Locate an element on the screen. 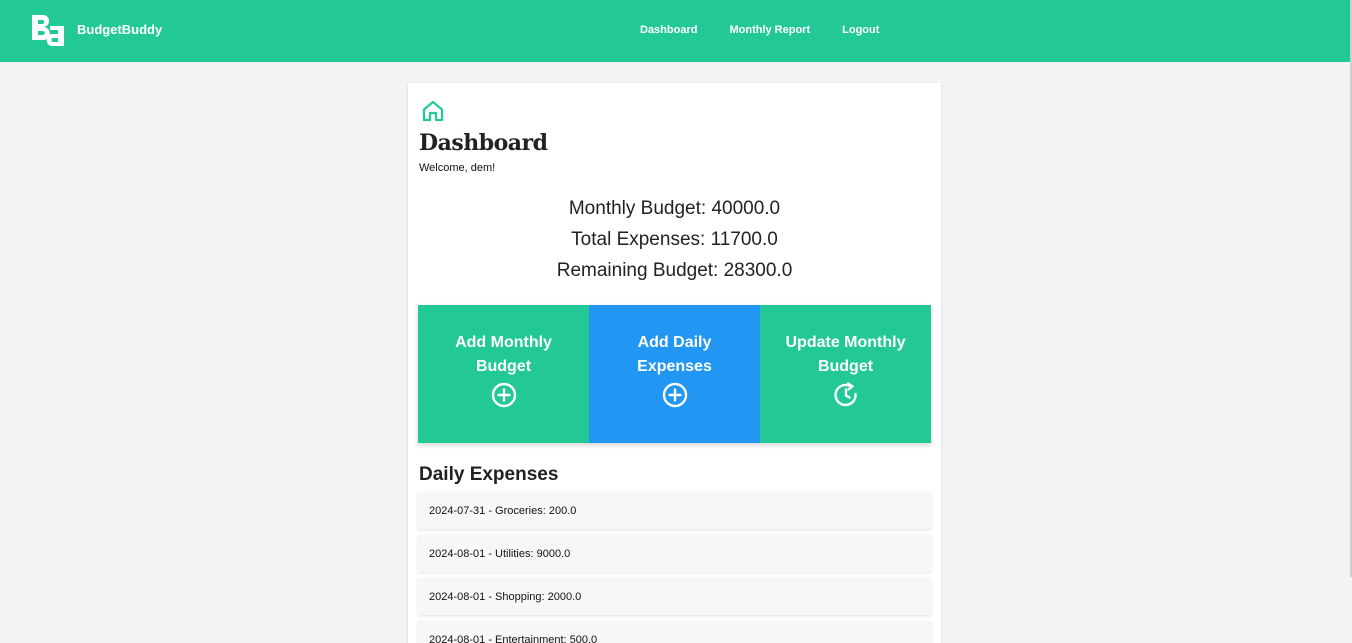  add-monthly-budget-button: Add Monthly Budget is located at coordinates (503, 374).